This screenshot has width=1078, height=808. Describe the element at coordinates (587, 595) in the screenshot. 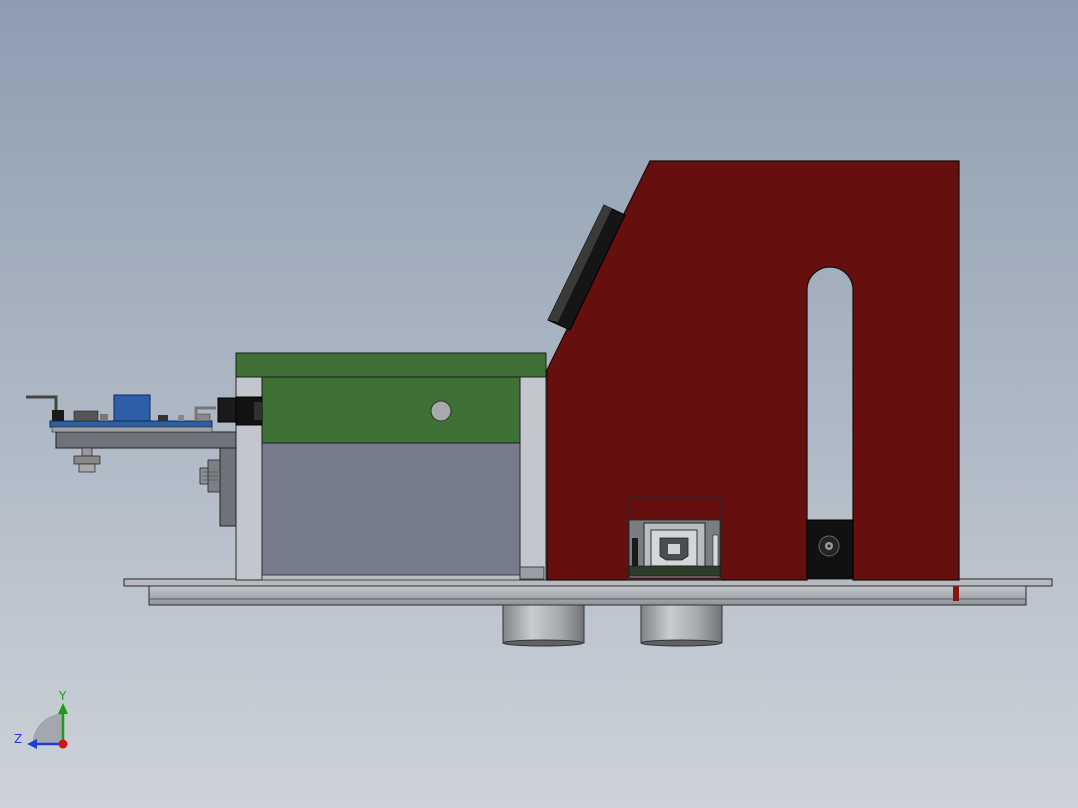

I see `base-plate-body` at that location.